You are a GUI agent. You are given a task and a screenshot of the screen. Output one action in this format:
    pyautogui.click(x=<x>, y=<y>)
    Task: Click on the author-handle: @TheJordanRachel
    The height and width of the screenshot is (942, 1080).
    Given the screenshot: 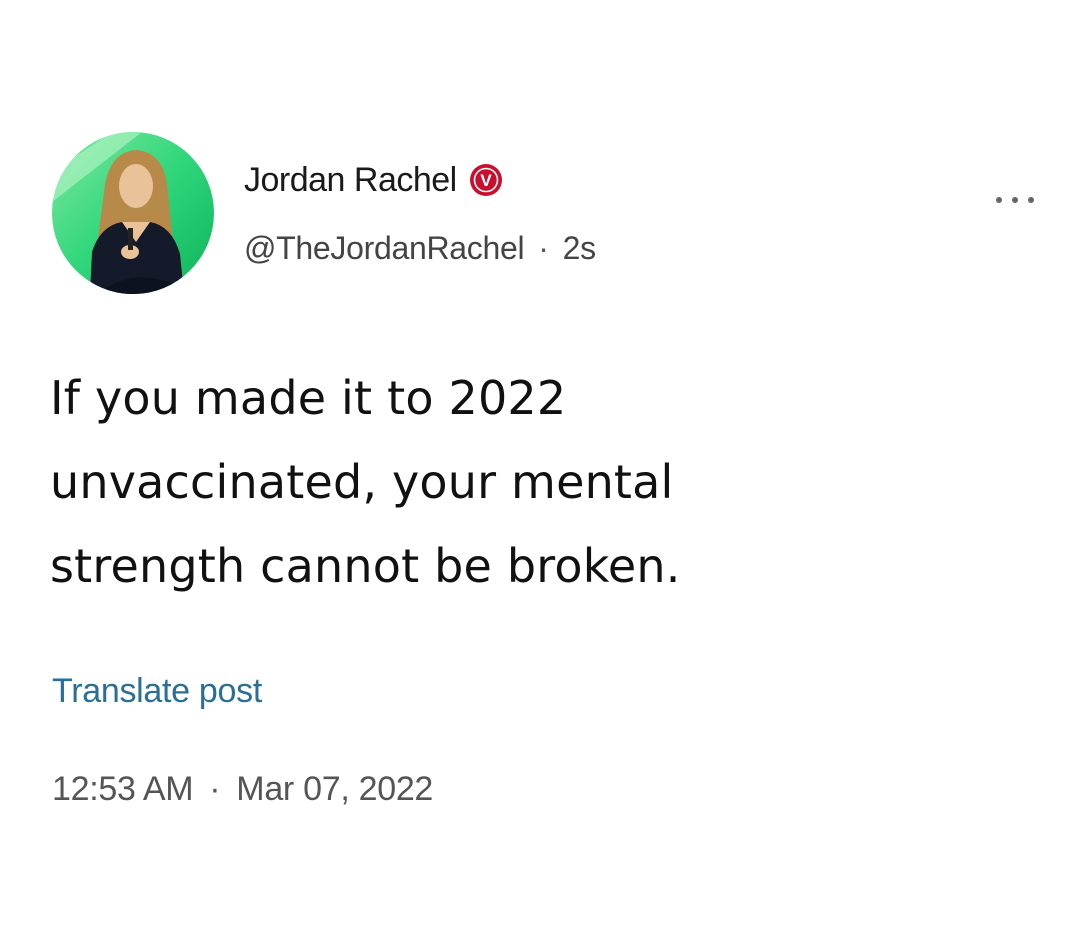 What is the action you would take?
    pyautogui.click(x=384, y=248)
    